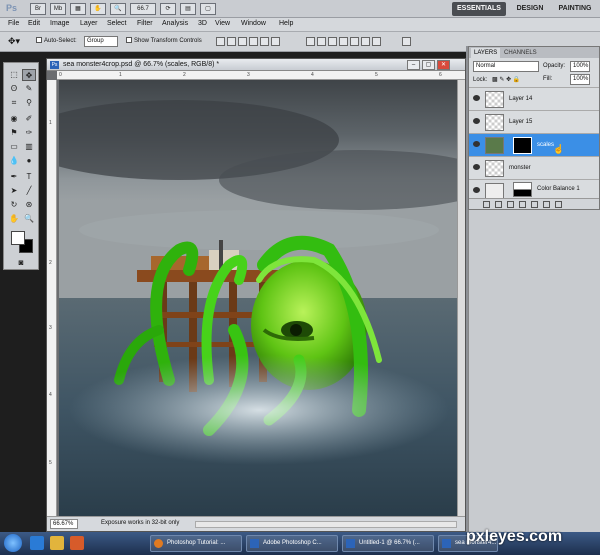 The height and width of the screenshot is (555, 600). What do you see at coordinates (516, 80) in the screenshot?
I see `lock-all-icon: 🔒` at bounding box center [516, 80].